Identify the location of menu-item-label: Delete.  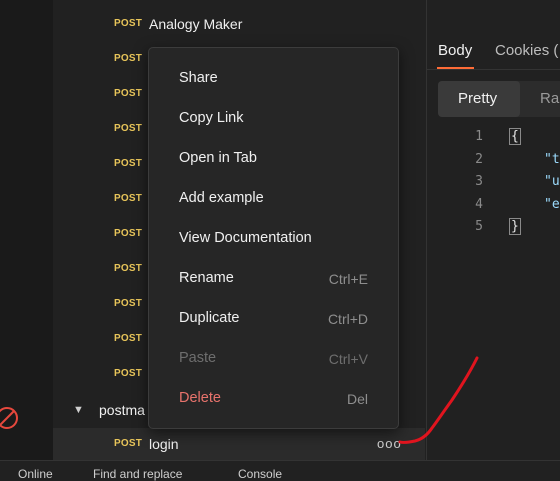
(200, 398).